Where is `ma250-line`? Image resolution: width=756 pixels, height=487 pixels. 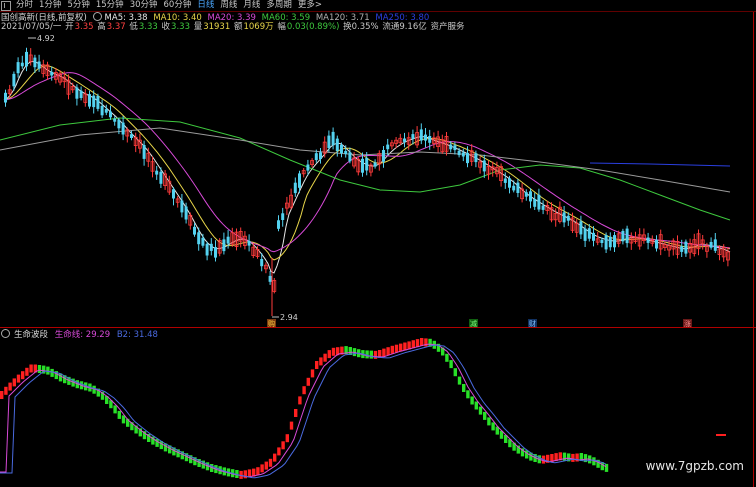
ma250-line is located at coordinates (660, 164).